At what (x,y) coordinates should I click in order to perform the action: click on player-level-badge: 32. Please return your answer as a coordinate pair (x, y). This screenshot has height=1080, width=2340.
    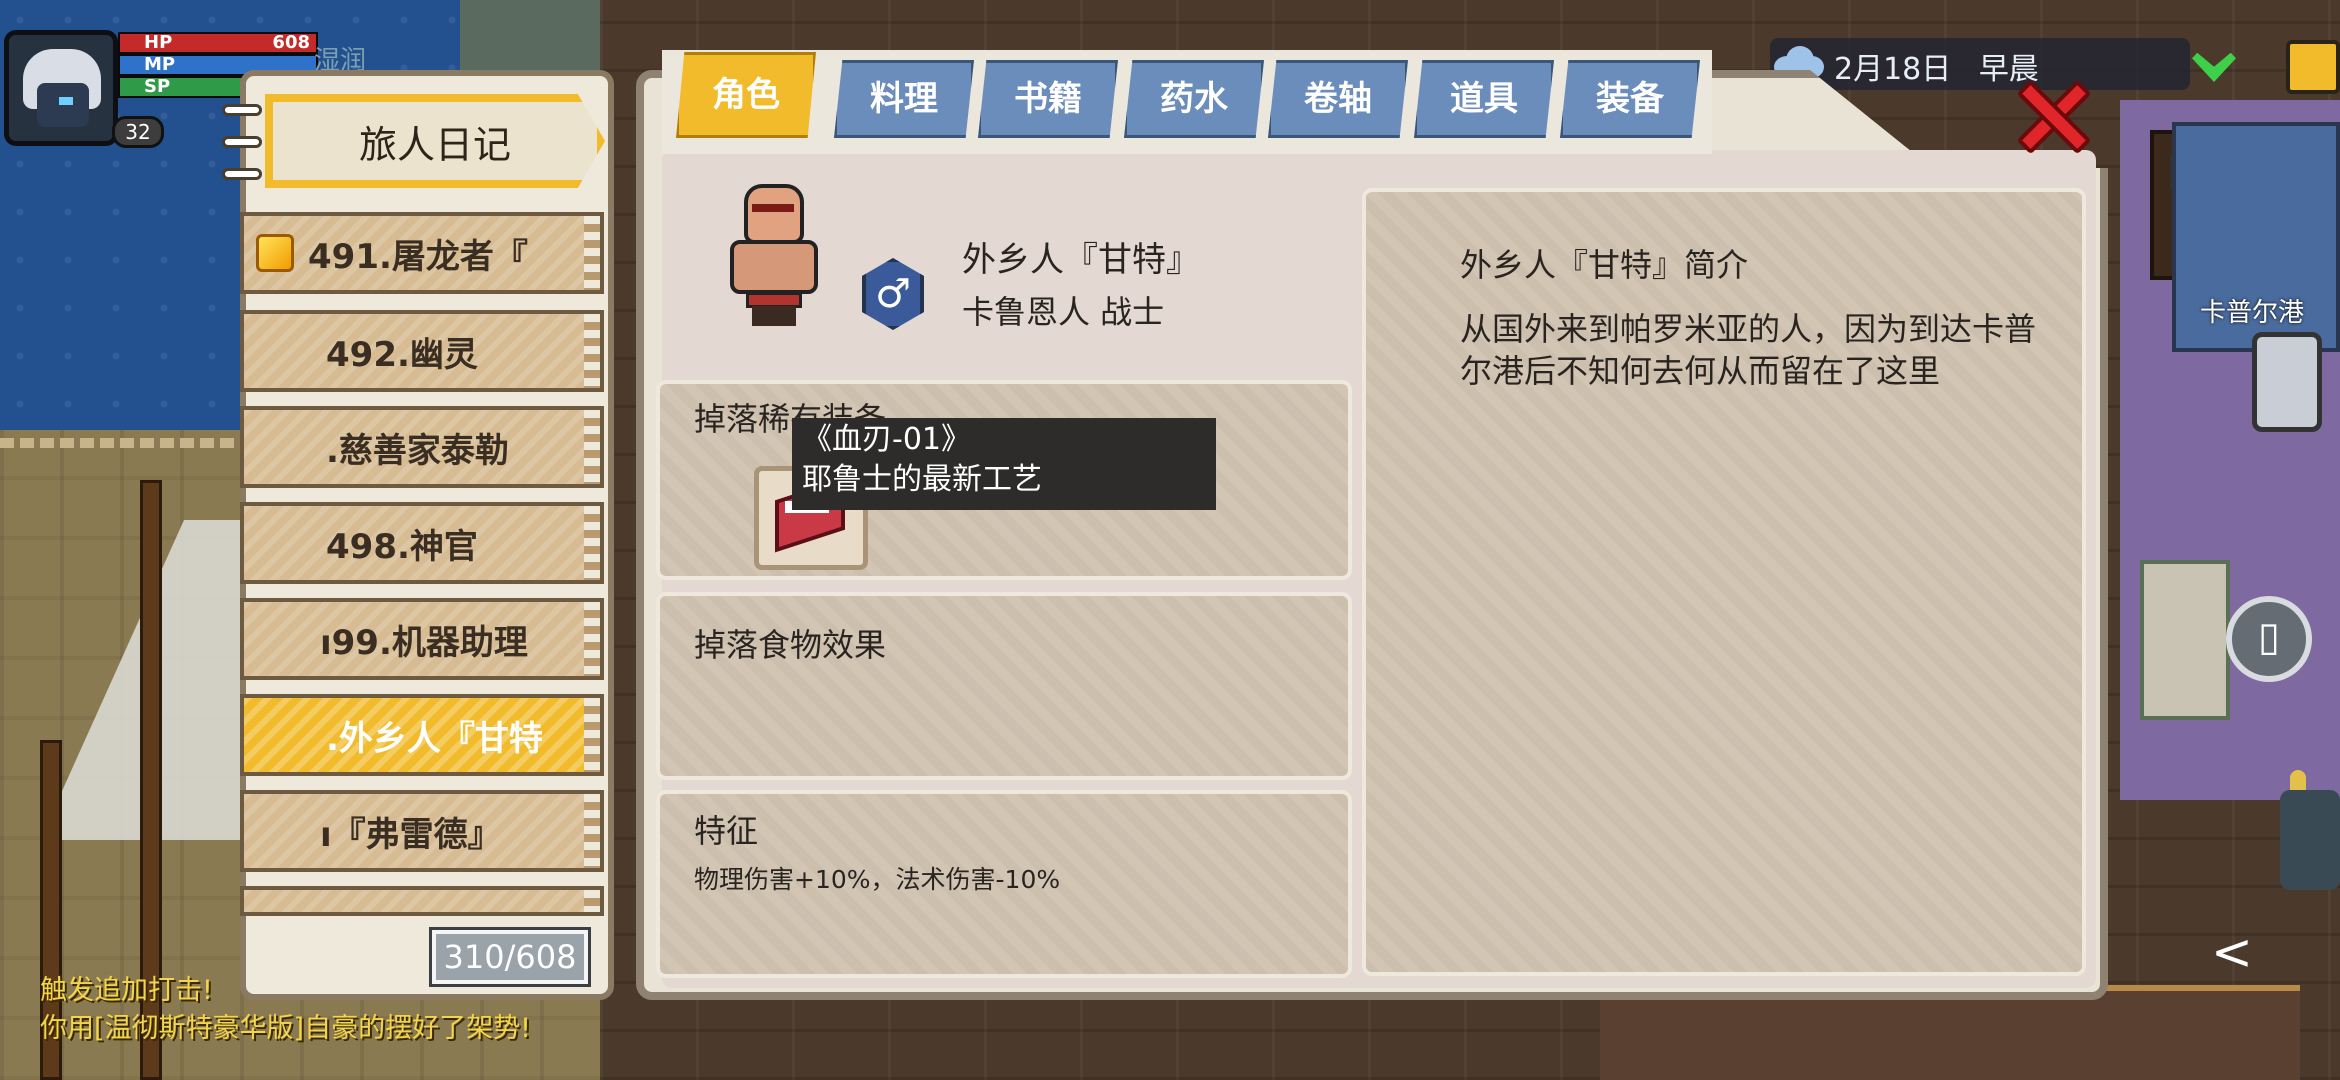
    Looking at the image, I should click on (138, 132).